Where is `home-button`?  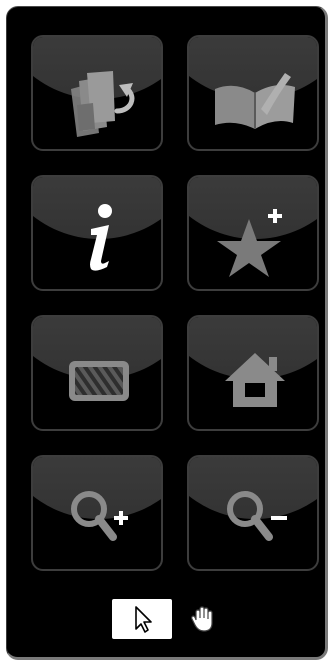
home-button is located at coordinates (253, 373).